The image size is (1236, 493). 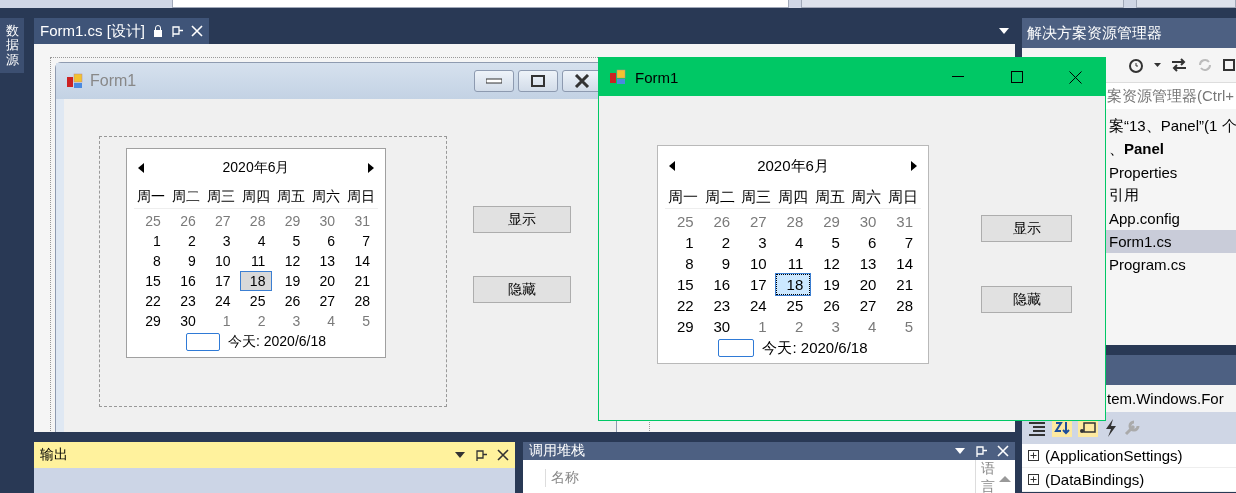 I want to click on tree-item: 案“13、Panel”(1 个, so click(x=1171, y=126).